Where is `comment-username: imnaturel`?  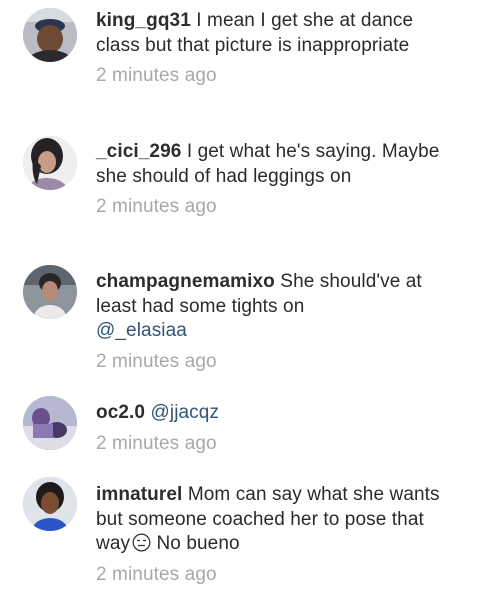
comment-username: imnaturel is located at coordinates (139, 494).